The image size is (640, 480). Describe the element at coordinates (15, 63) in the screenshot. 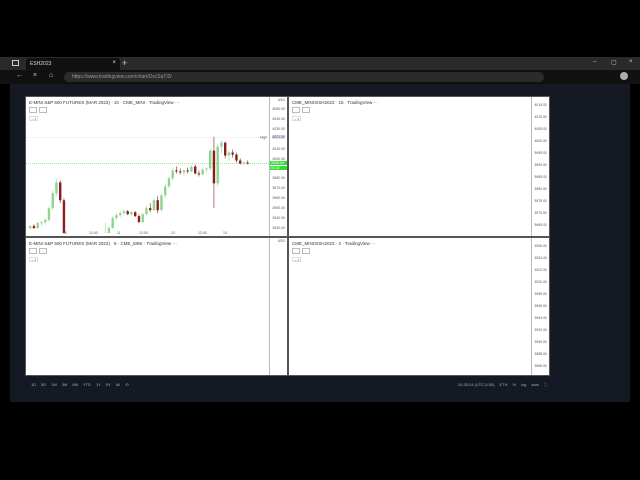

I see `tab-actions-icon` at that location.